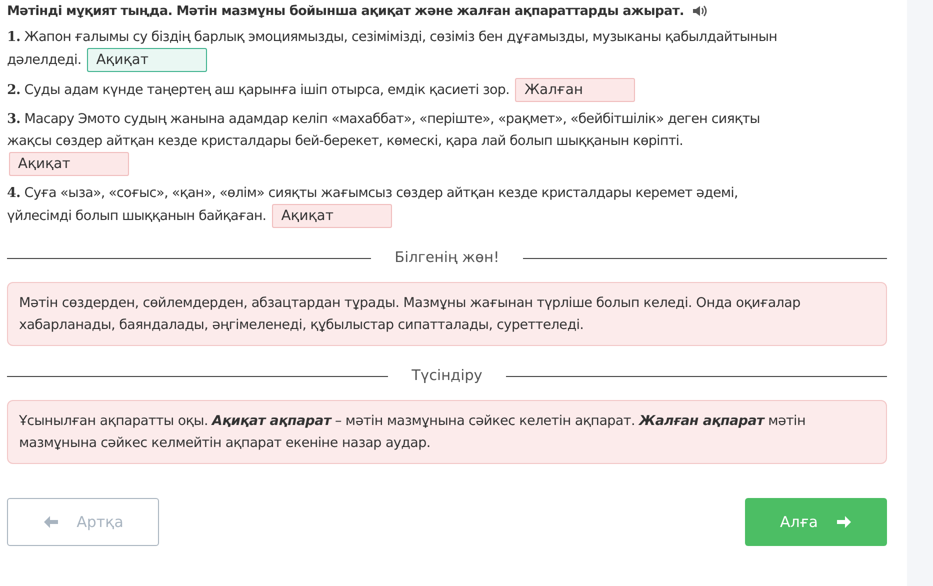 Image resolution: width=933 pixels, height=586 pixels. Describe the element at coordinates (401, 37) in the screenshot. I see `question-text: Жапон ғалымы су біздің барлық эмоциямызды, сезімімізді, сөзіміз бен дұғамызды, музыканы қабылдайтынын` at that location.